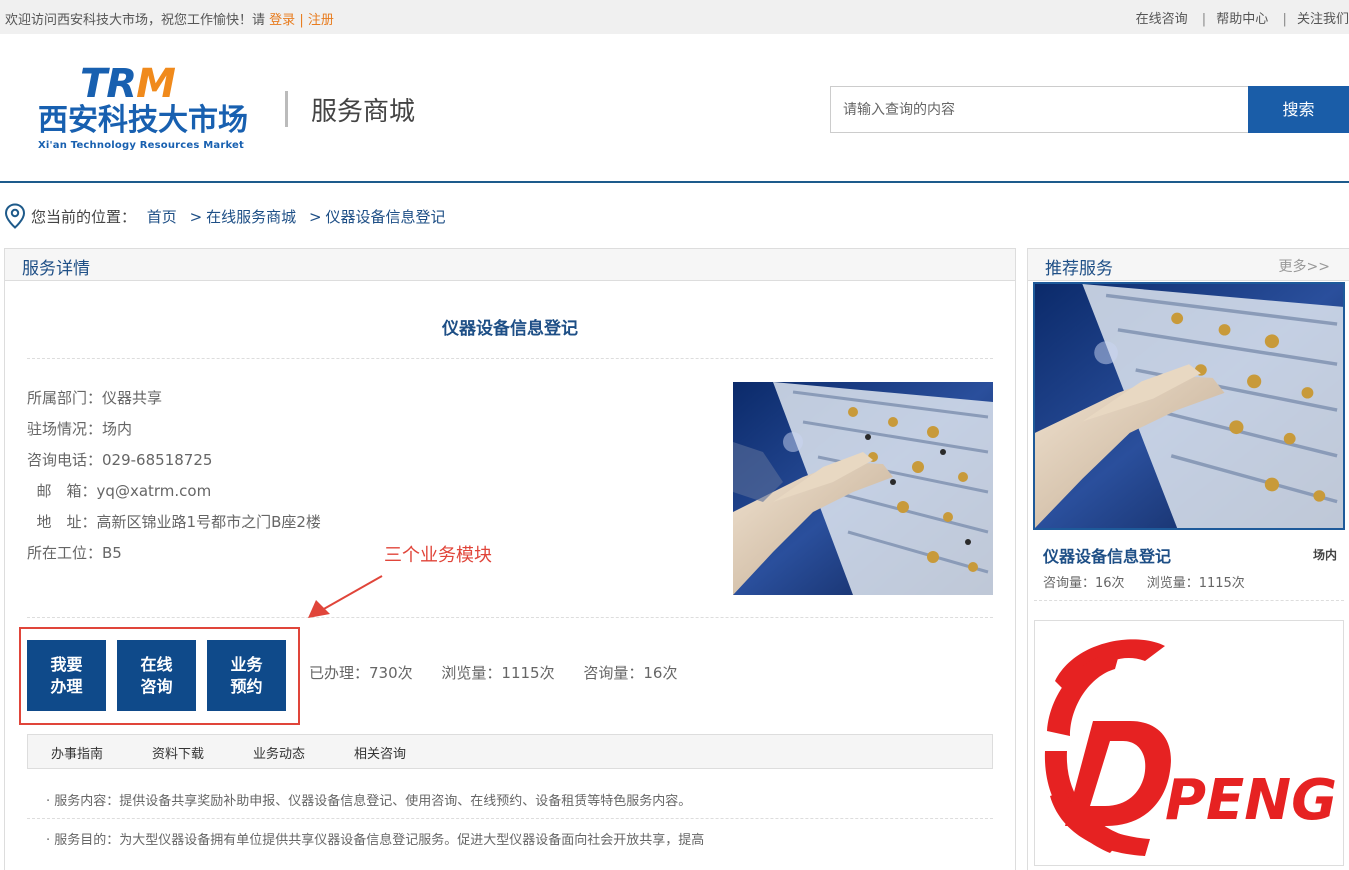 Image resolution: width=1349 pixels, height=870 pixels. Describe the element at coordinates (120, 460) in the screenshot. I see `info-phone: 咨询电话：029-68518725` at that location.